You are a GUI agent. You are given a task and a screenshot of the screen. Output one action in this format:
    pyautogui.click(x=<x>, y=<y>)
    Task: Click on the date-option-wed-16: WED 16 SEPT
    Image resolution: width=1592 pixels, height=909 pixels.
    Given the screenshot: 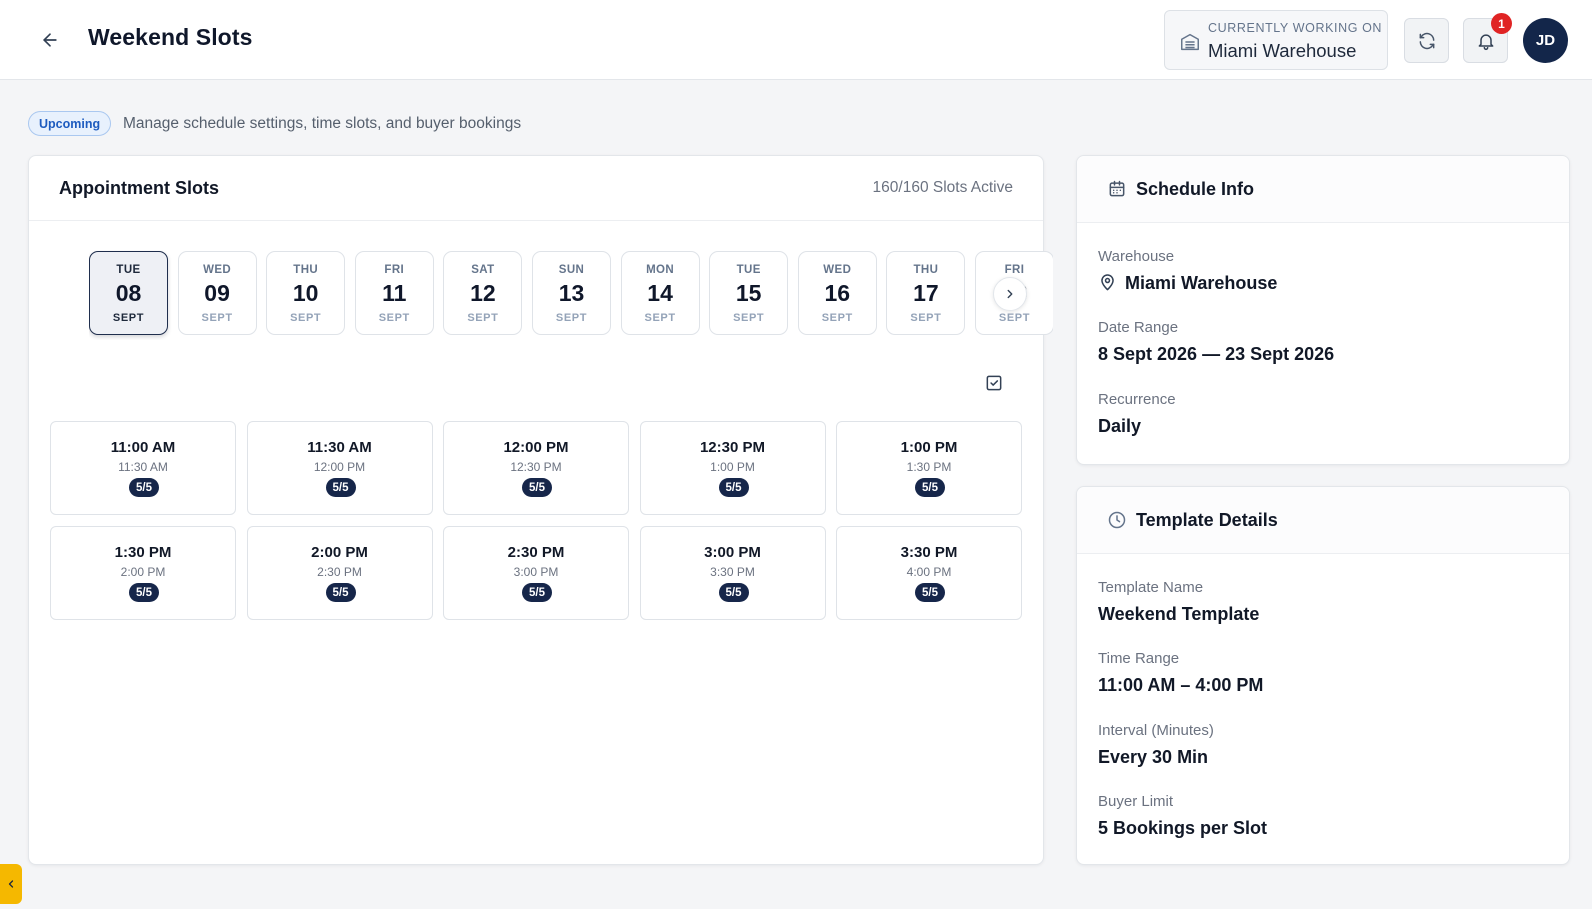 What is the action you would take?
    pyautogui.click(x=837, y=293)
    